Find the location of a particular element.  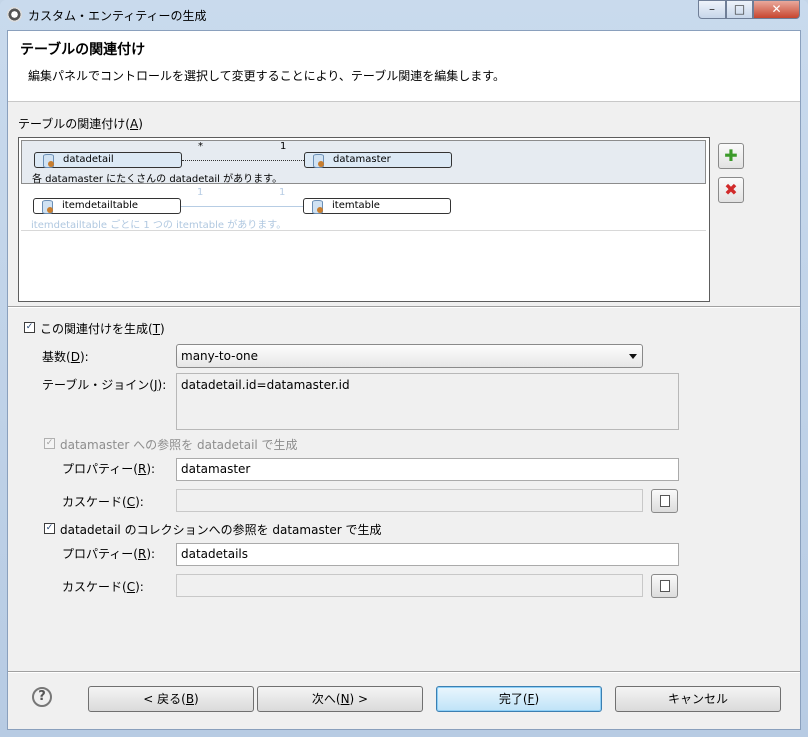

entity-box-left: datadetail is located at coordinates (108, 160).